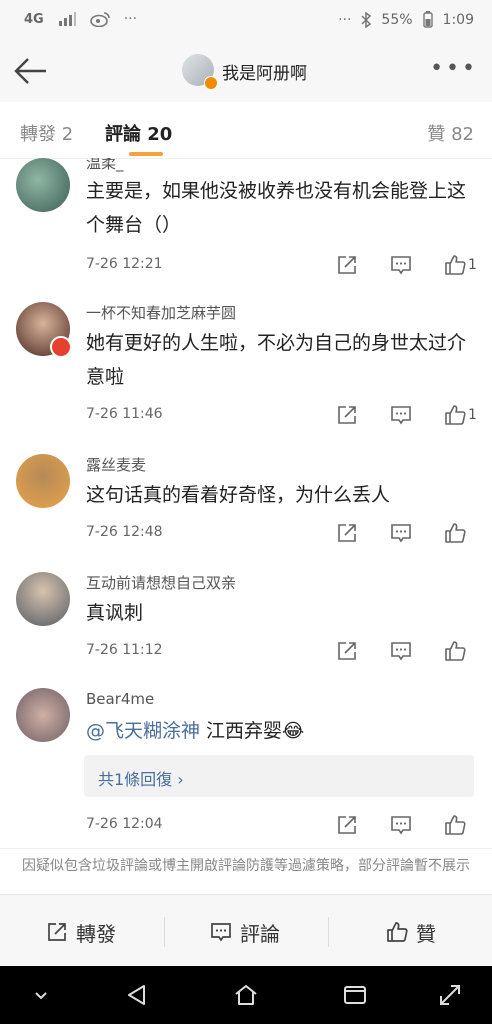 Image resolution: width=492 pixels, height=1024 pixels. Describe the element at coordinates (124, 264) in the screenshot. I see `comment-time: 7-26 12:21` at that location.